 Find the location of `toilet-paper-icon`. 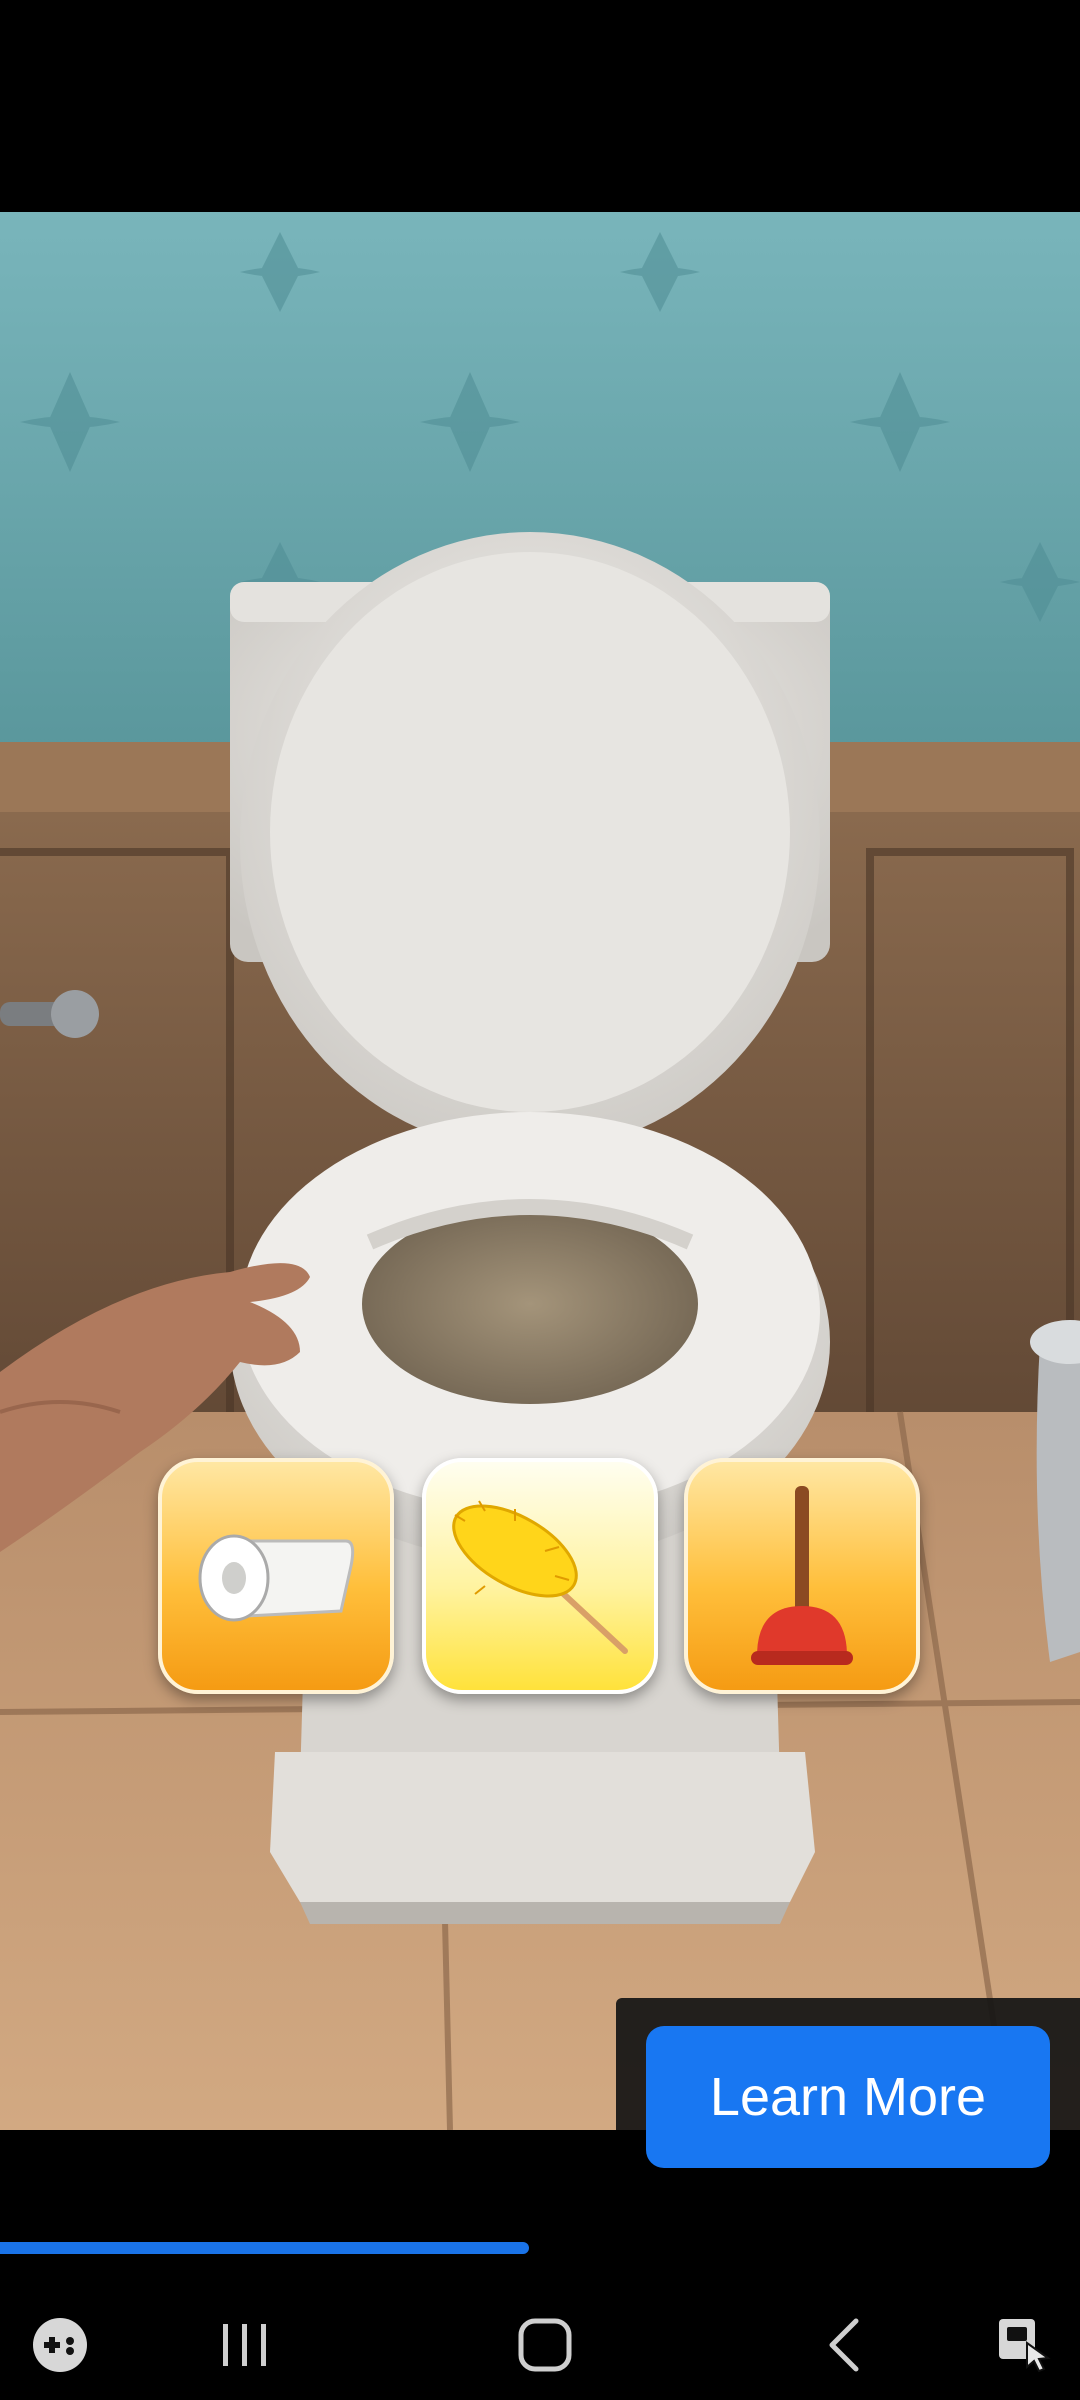

toilet-paper-icon is located at coordinates (276, 1578).